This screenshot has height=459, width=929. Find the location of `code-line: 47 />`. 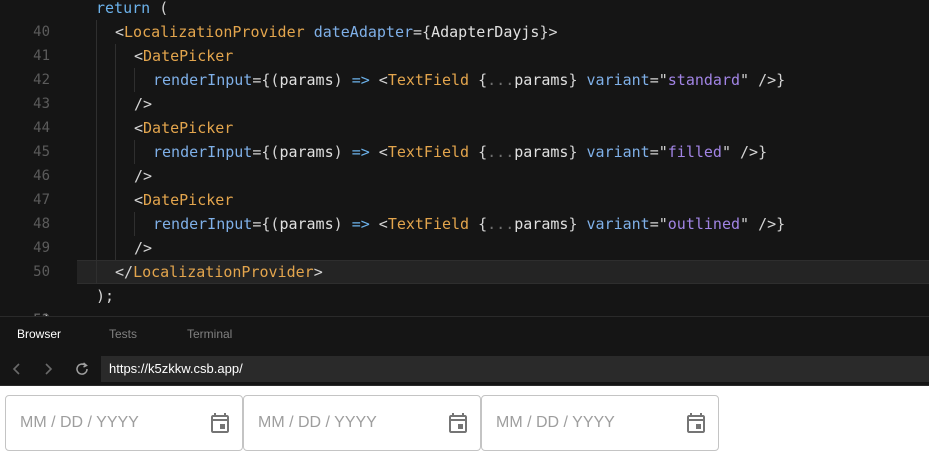

code-line: 47 /> is located at coordinates (464, 186).